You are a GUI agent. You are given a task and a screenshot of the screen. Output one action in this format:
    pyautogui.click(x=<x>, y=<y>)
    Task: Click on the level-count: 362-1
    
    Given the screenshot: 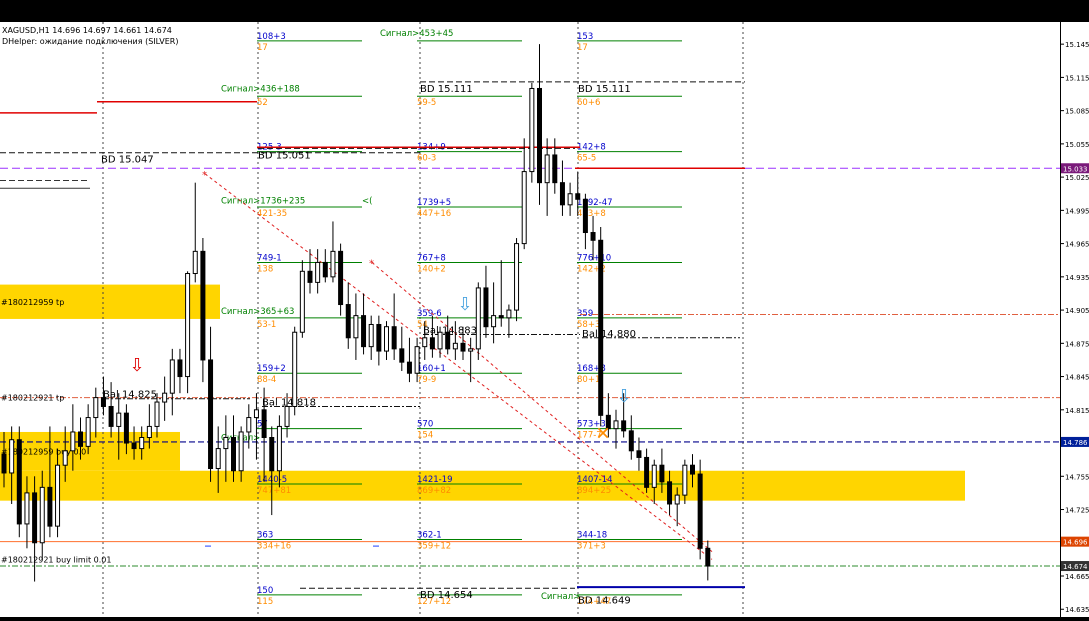 What is the action you would take?
    pyautogui.click(x=429, y=535)
    